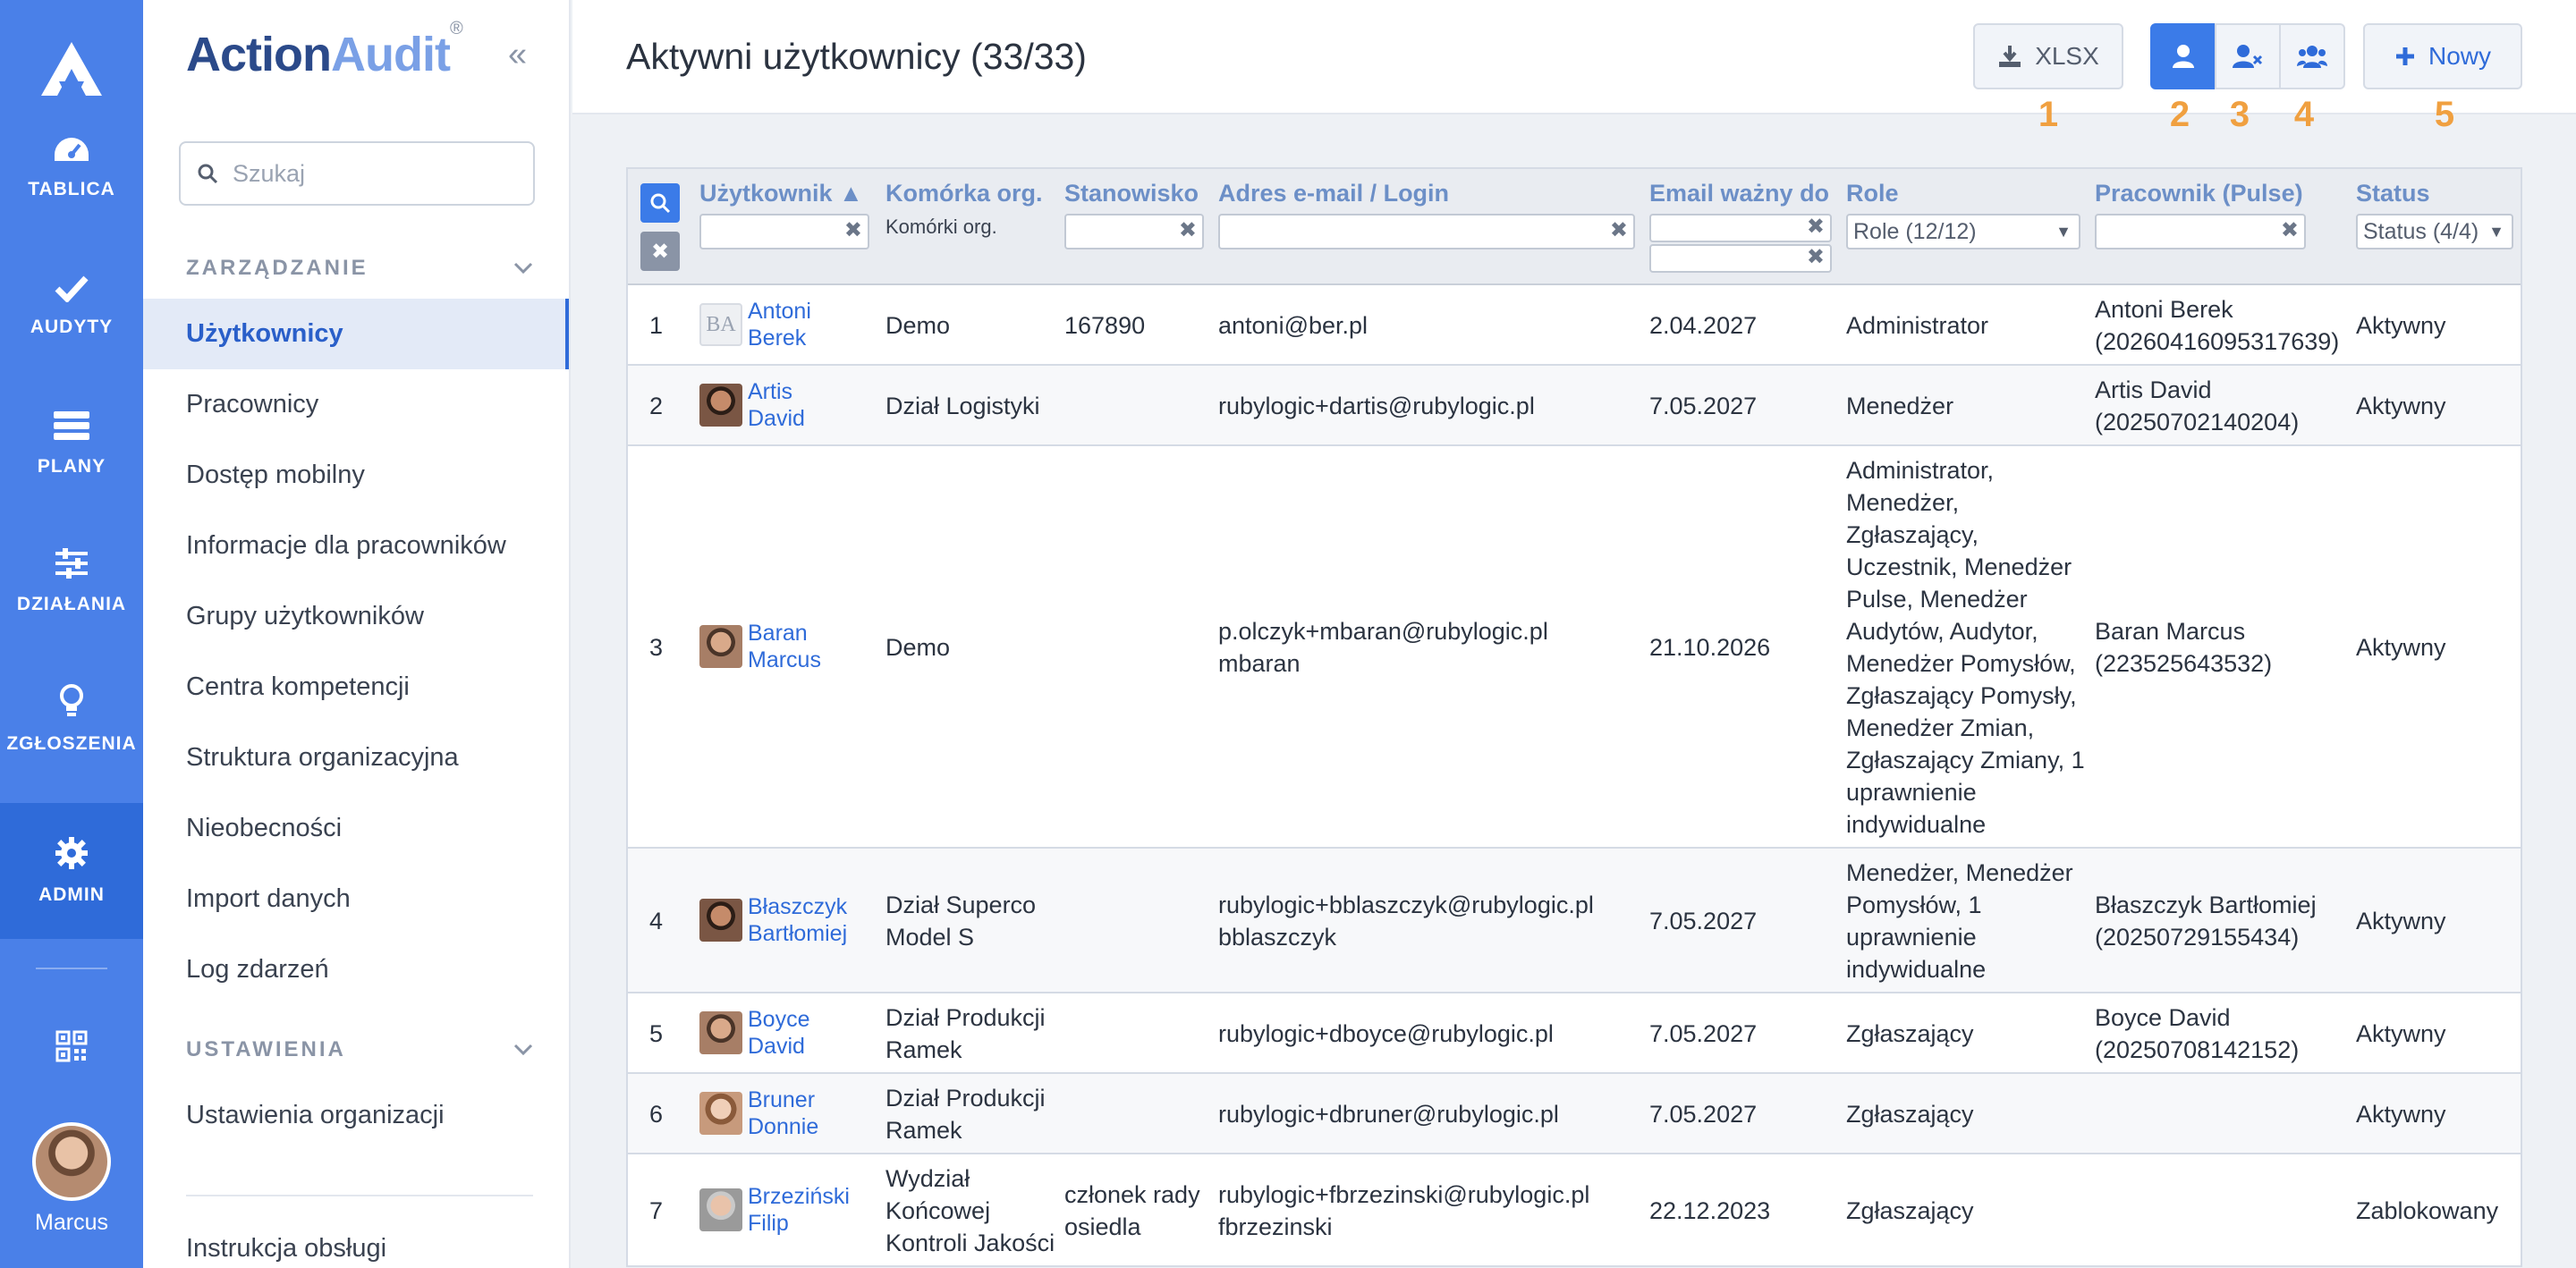 The width and height of the screenshot is (2576, 1268). Describe the element at coordinates (356, 1115) in the screenshot. I see `nav-item-org-settings: Ustawienia organizacji` at that location.